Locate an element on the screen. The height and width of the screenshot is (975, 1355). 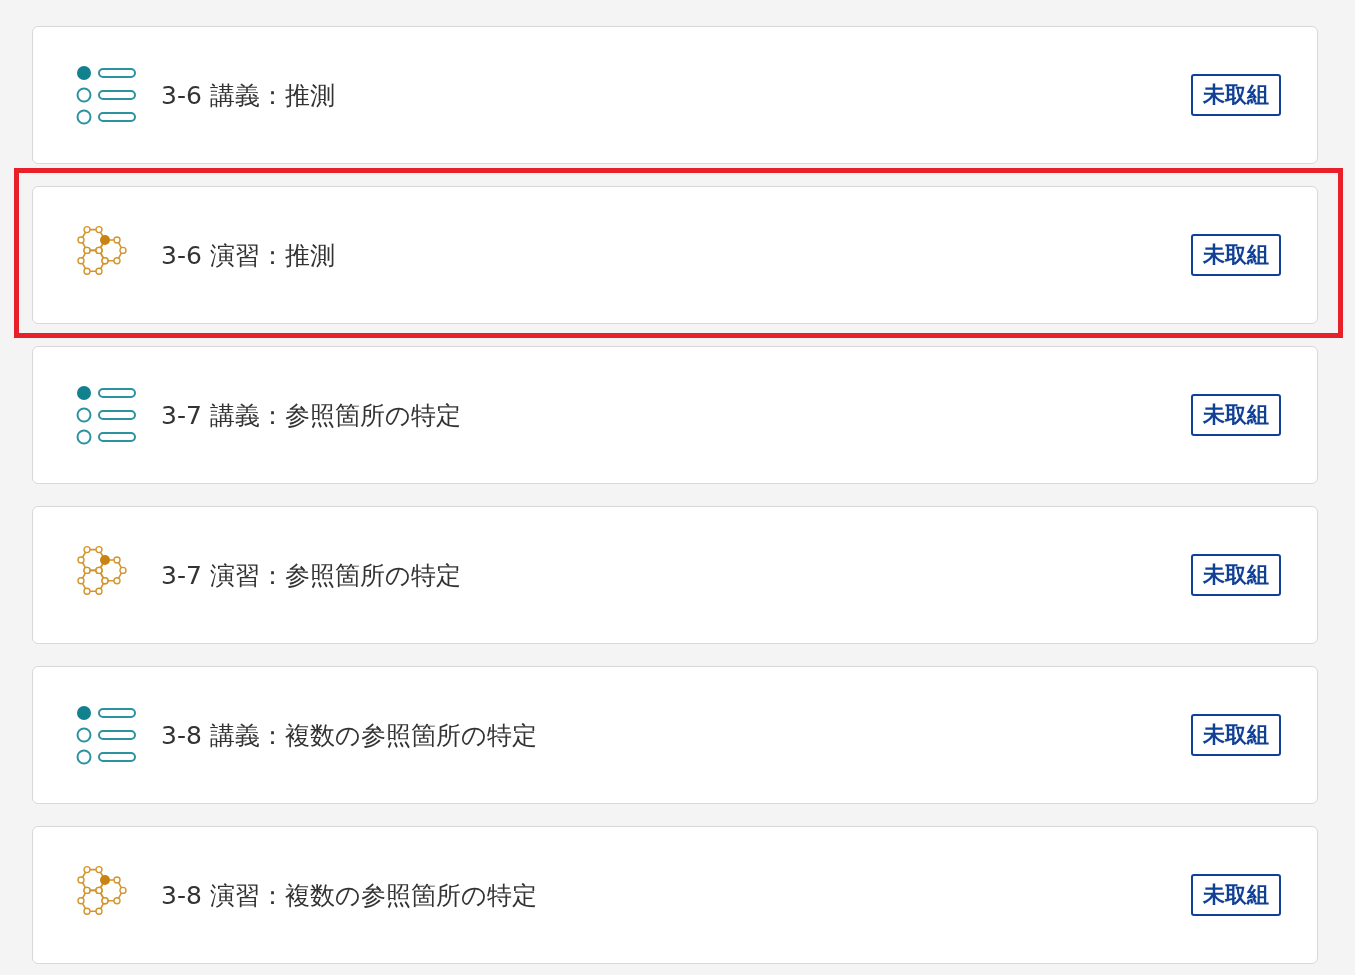
lesson-title: 3-6 講義：推測 is located at coordinates (248, 95).